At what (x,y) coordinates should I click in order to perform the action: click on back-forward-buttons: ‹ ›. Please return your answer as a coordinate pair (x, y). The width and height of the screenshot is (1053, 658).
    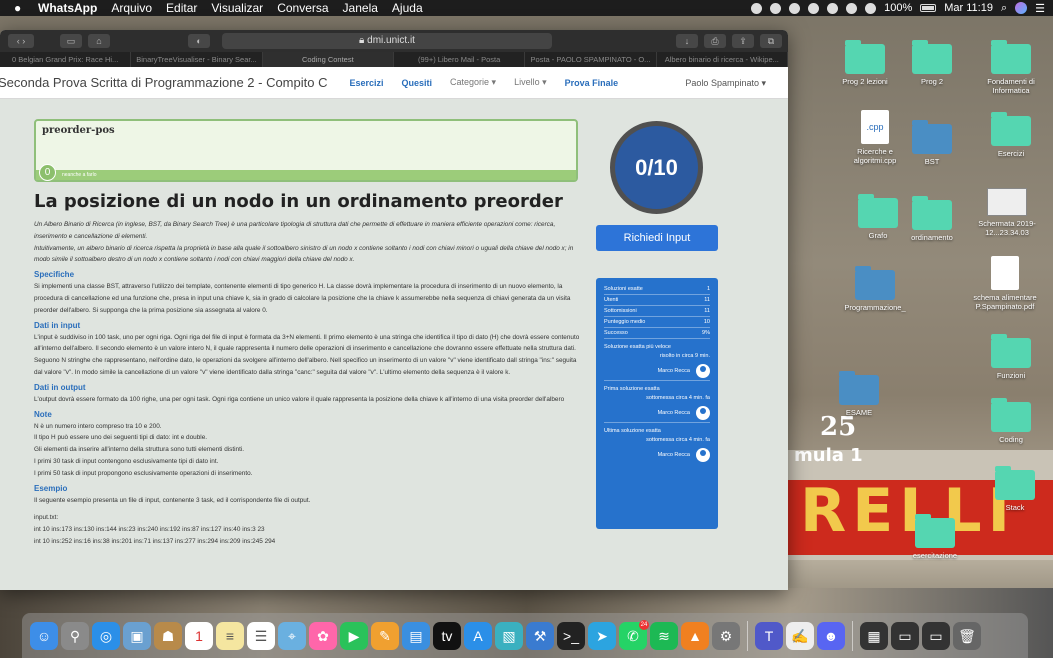
    Looking at the image, I should click on (21, 41).